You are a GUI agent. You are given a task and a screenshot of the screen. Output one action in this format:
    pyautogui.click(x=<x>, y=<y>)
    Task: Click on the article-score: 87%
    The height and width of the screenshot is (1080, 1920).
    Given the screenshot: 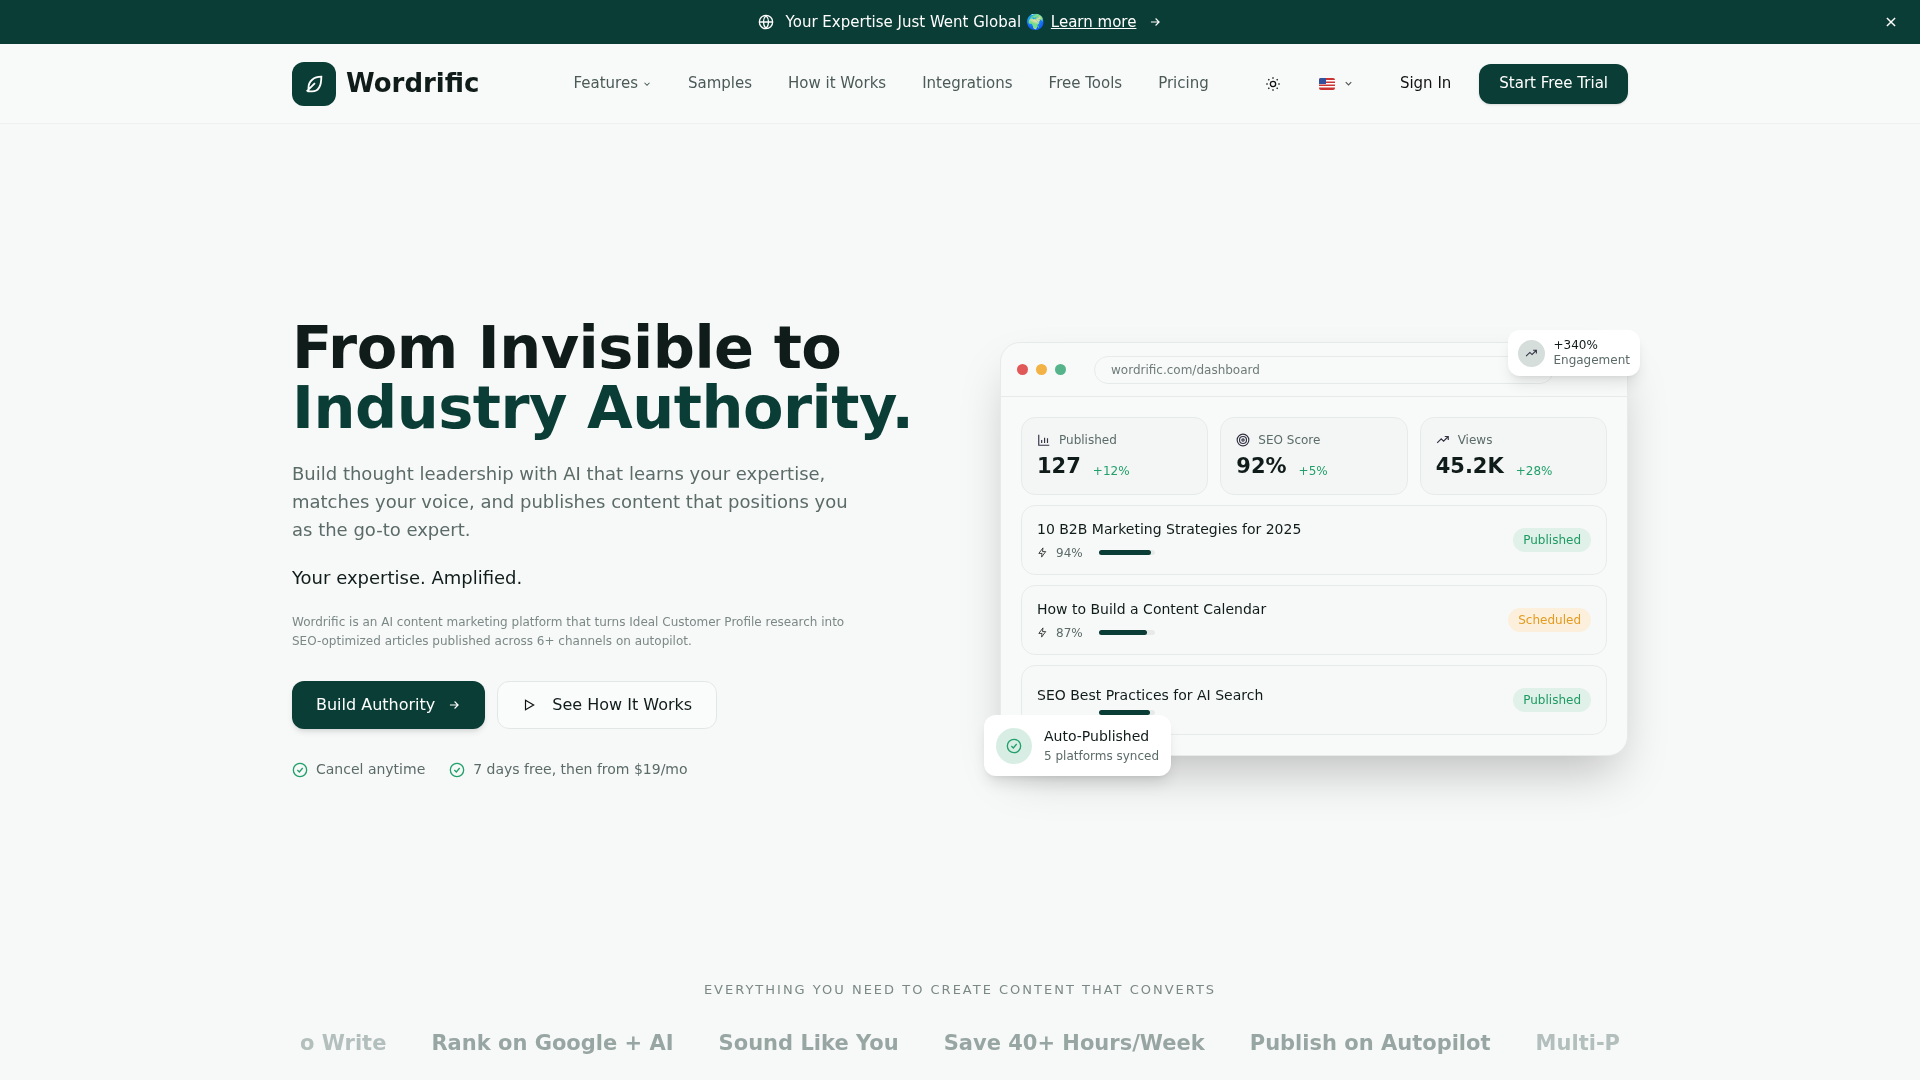 What is the action you would take?
    pyautogui.click(x=1069, y=633)
    